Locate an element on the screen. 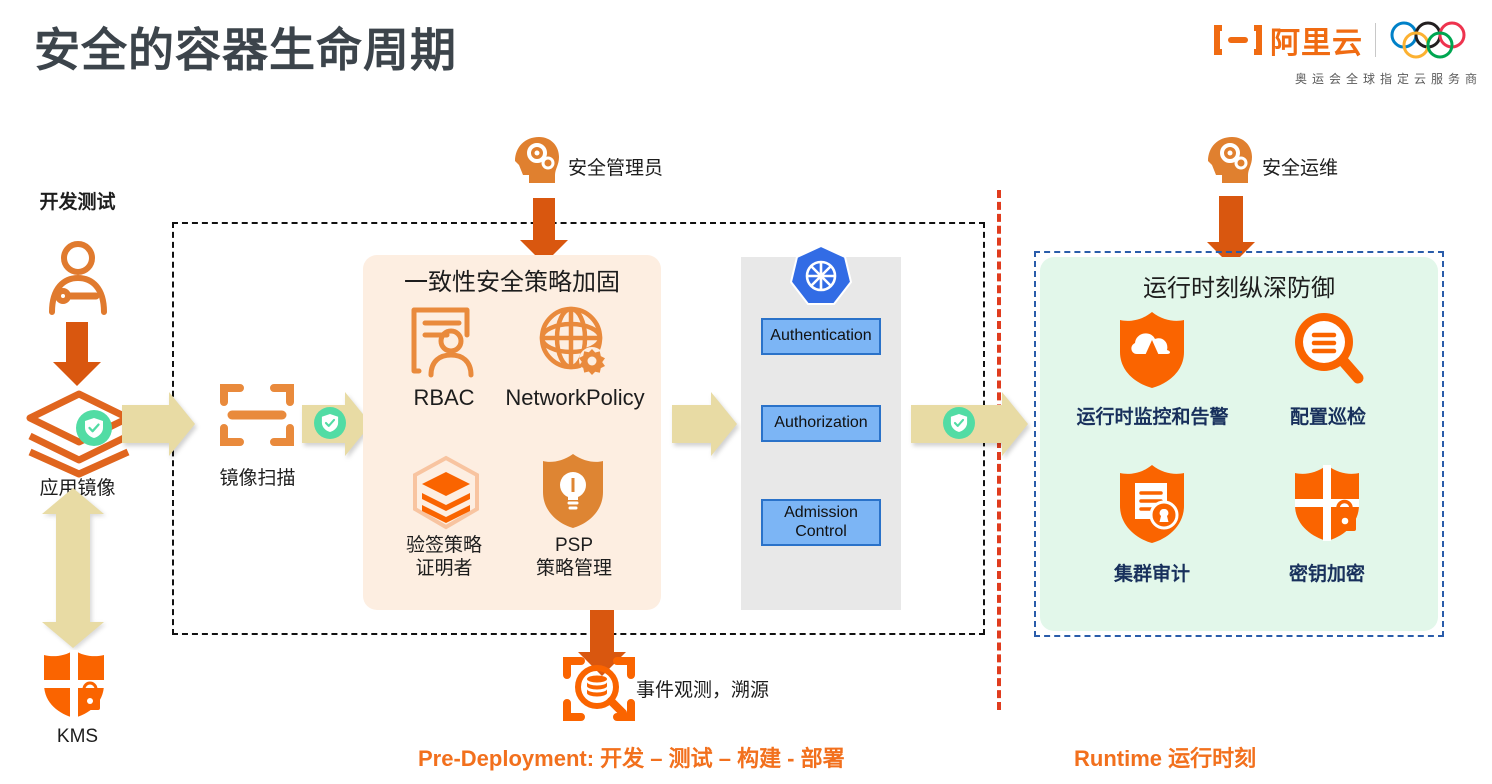 The image size is (1492, 784). runtime-item-label: 密钥加密 is located at coordinates (1326, 574).